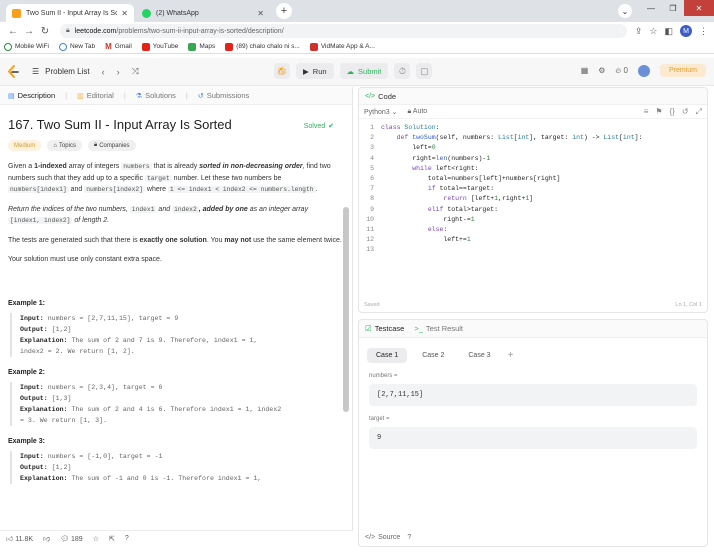 The width and height of the screenshot is (714, 557). What do you see at coordinates (103, 72) in the screenshot?
I see `prev-problem-icon: ‹` at bounding box center [103, 72].